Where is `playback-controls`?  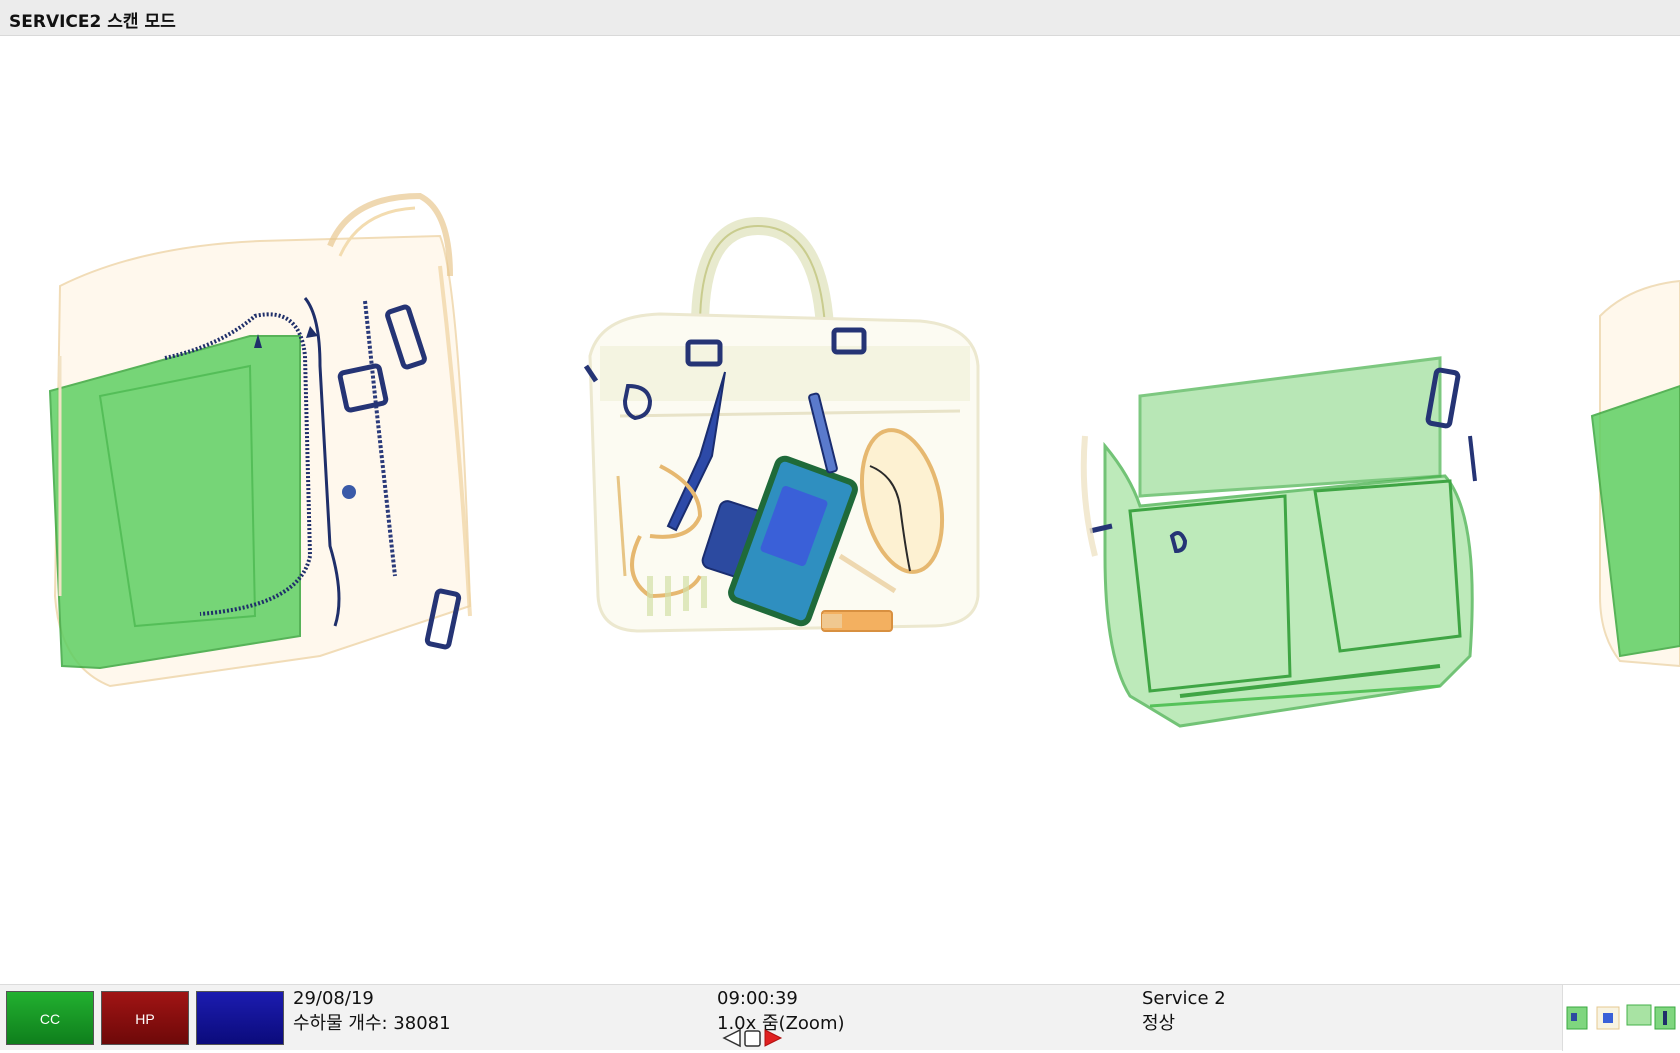
playback-controls is located at coordinates (753, 1039).